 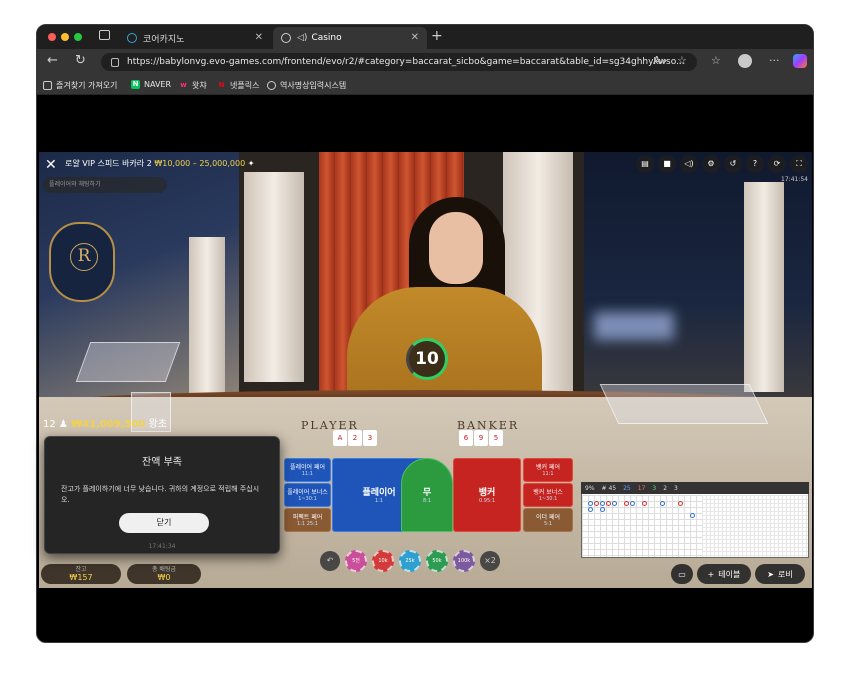 I want to click on naver-icon: N, so click(x=135, y=84).